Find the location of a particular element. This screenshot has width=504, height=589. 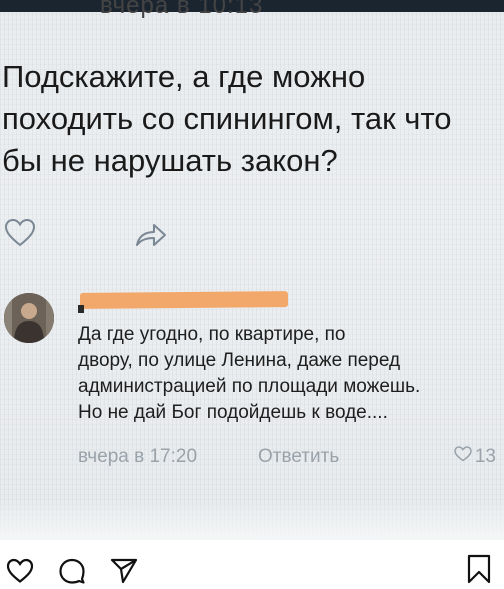

comment-bubble-icon is located at coordinates (72, 573).